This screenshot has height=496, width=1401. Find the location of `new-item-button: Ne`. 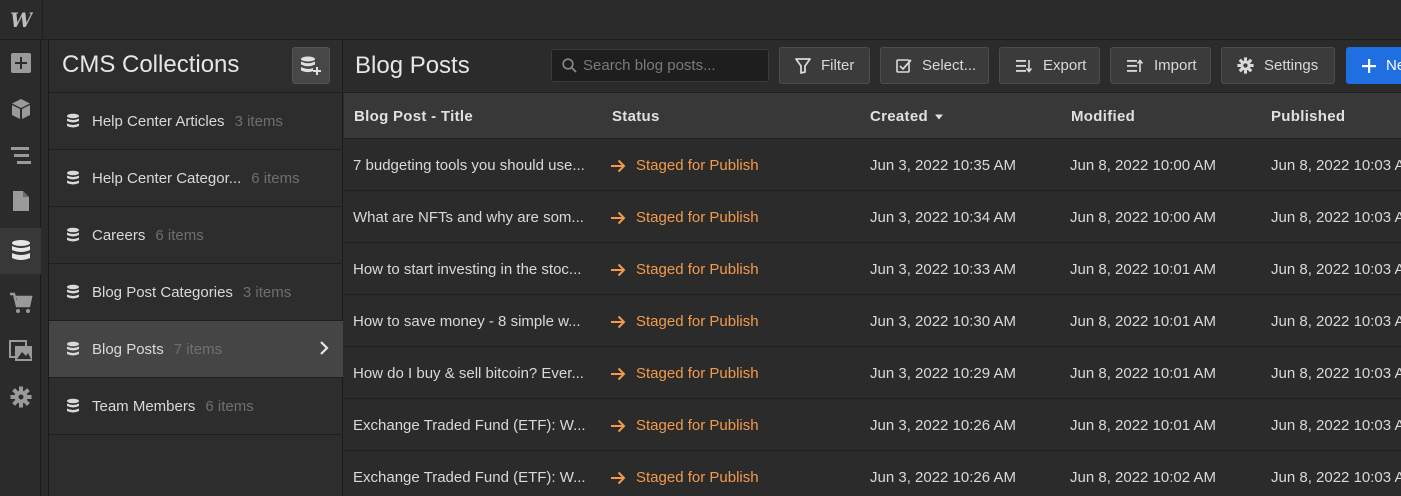

new-item-button: Ne is located at coordinates (1373, 65).